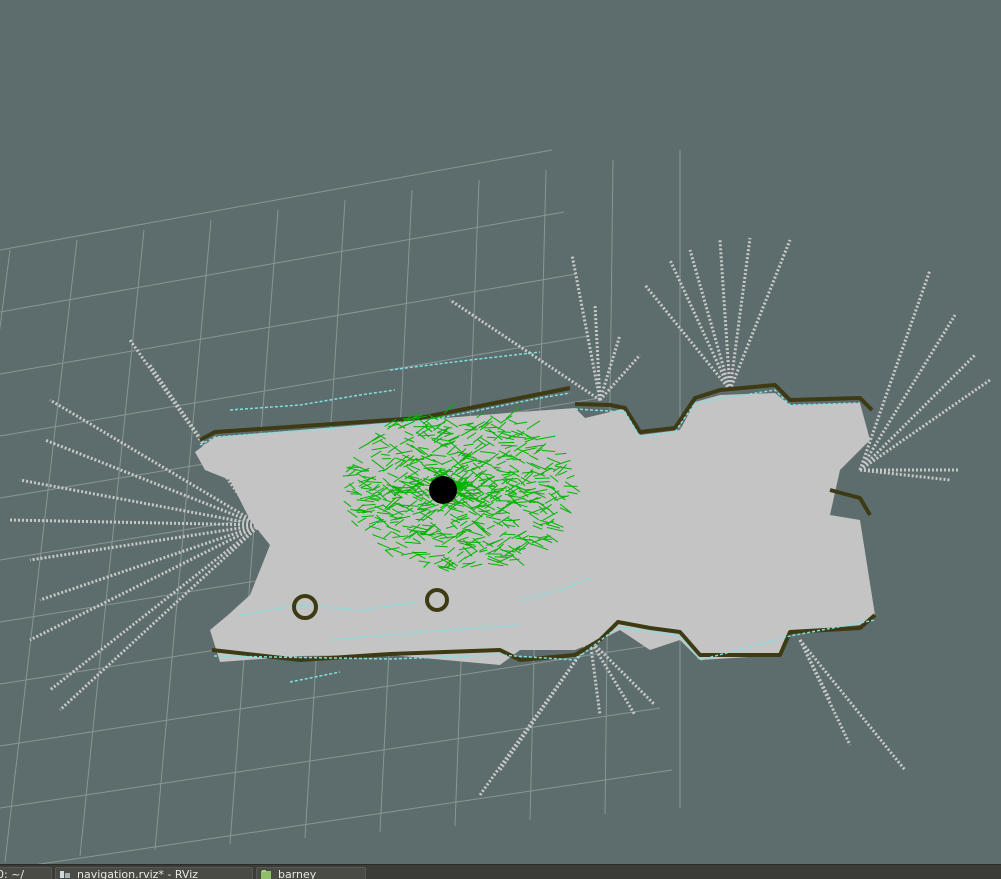 This screenshot has height=879, width=1001. What do you see at coordinates (500, 871) in the screenshot?
I see `taskbar: 0: ~/ navigation.rviz* - RViz barney` at bounding box center [500, 871].